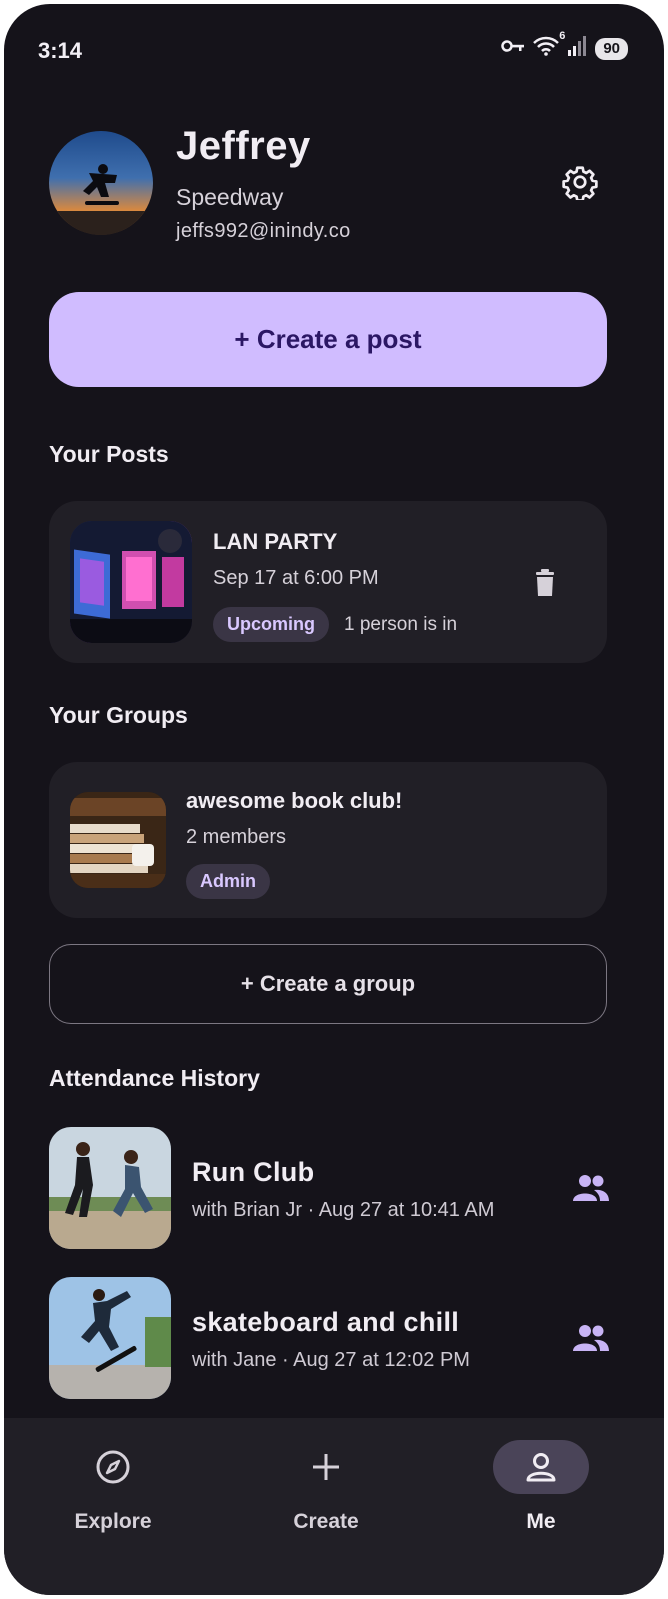 The image size is (668, 1599). I want to click on status-icons: 6 90, so click(564, 45).